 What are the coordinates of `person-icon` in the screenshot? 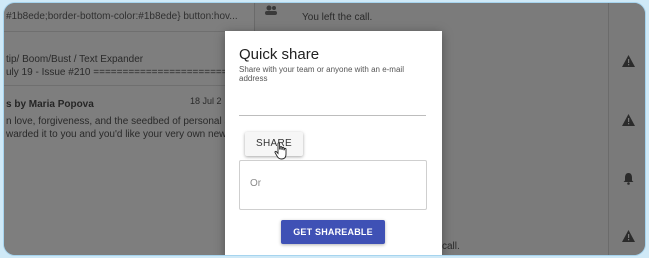 It's located at (271, 10).